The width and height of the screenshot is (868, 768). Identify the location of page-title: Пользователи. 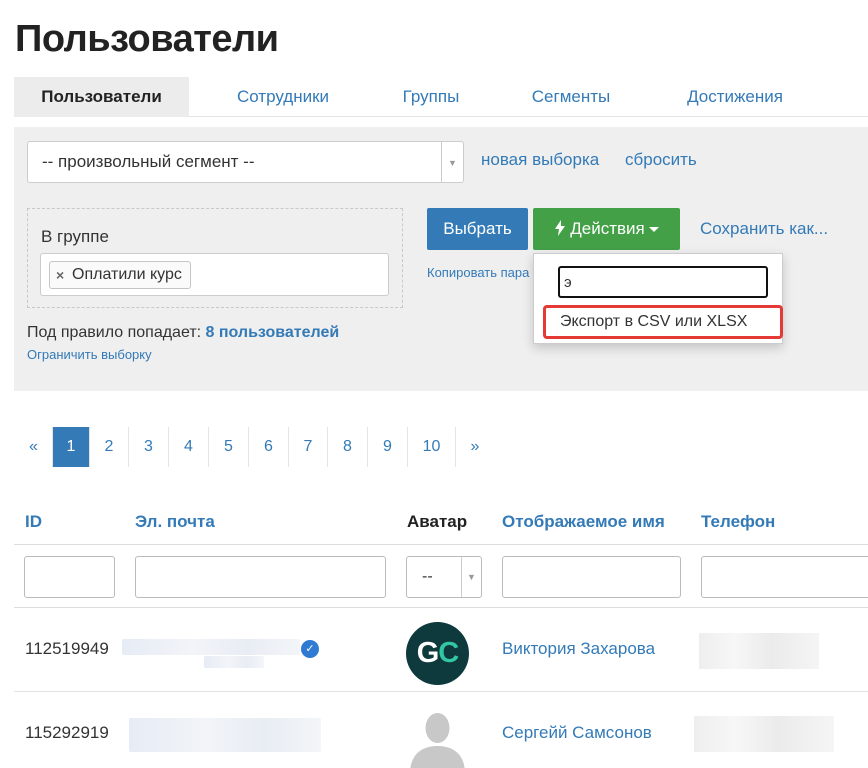
(147, 39).